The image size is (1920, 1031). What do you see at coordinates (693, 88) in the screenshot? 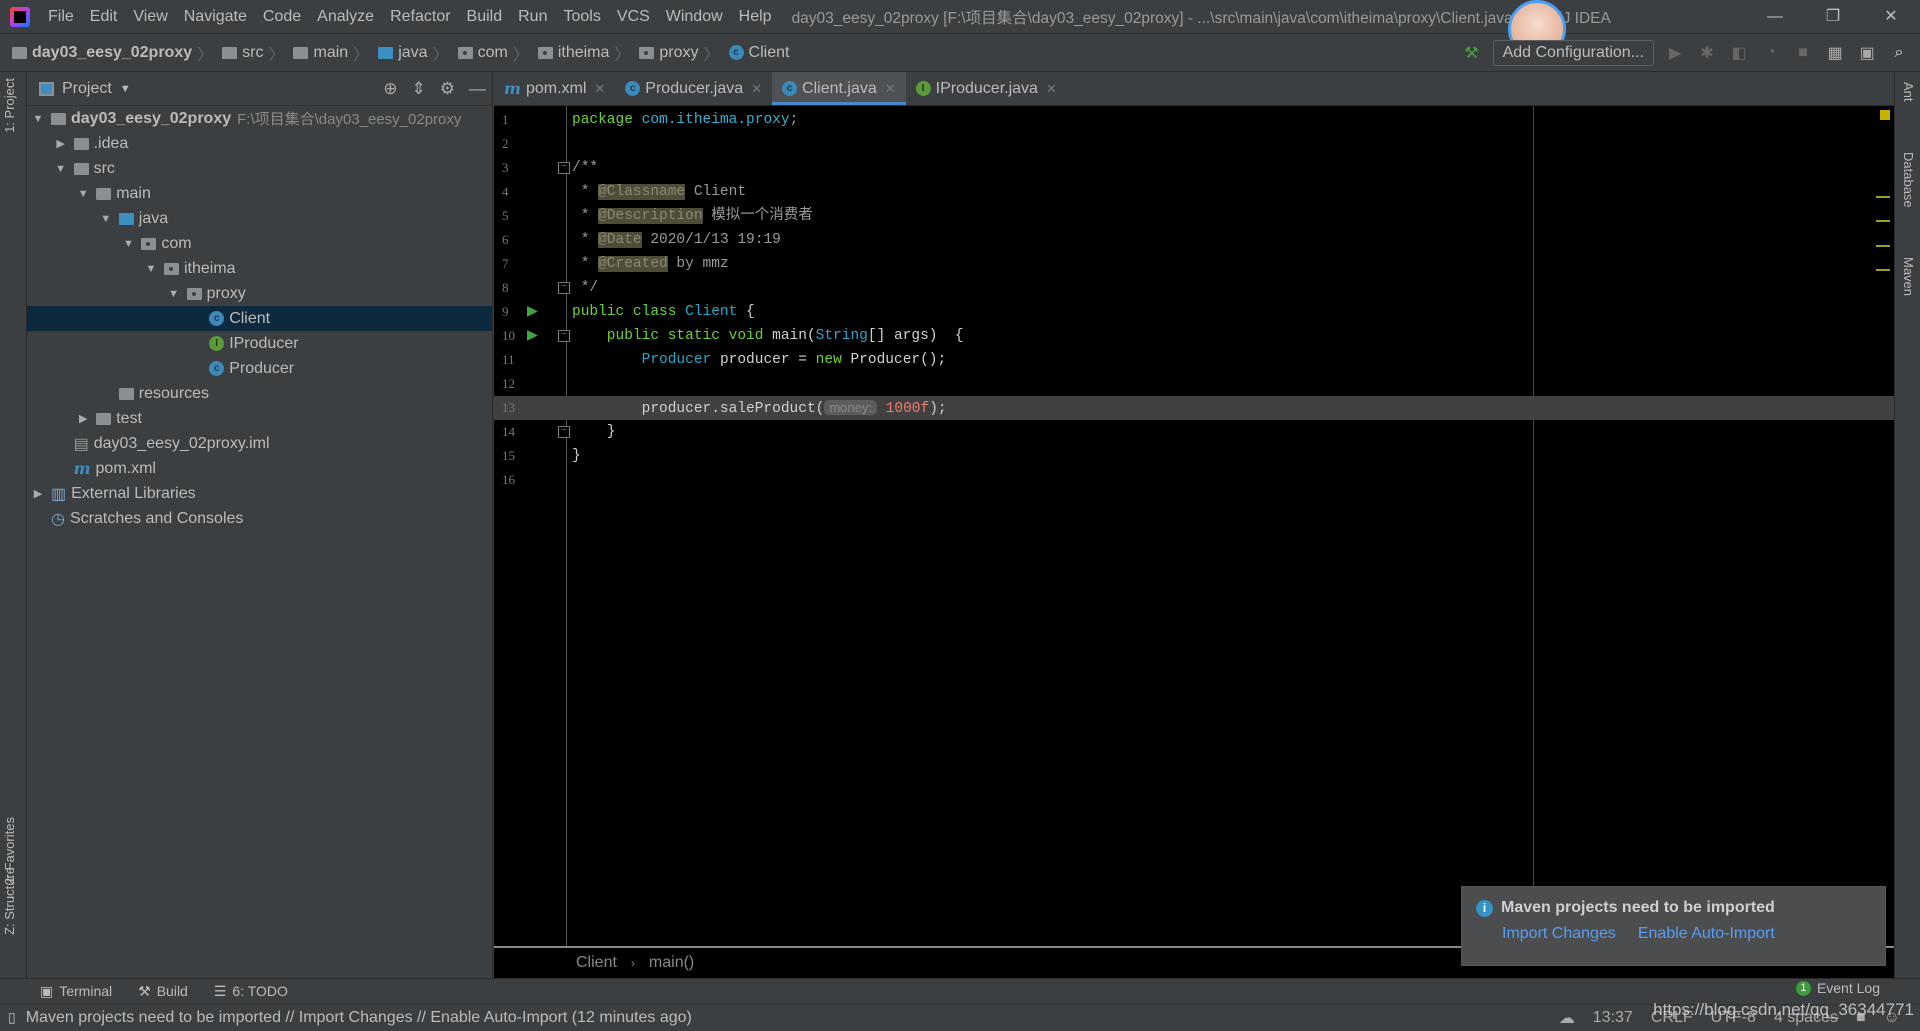
I see `tab-producer-java: c Producer.java ✕` at bounding box center [693, 88].